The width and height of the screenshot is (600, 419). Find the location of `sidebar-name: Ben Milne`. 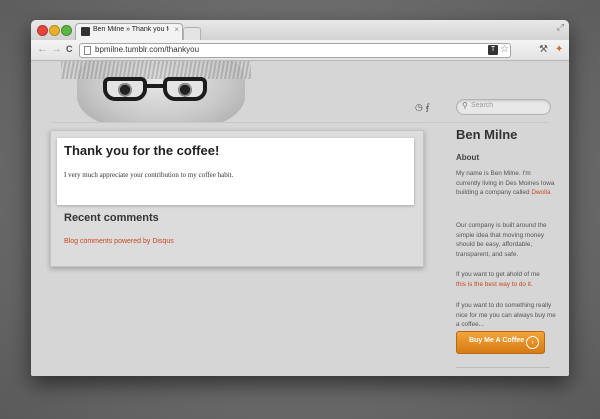

sidebar-name: Ben Milne is located at coordinates (487, 134).